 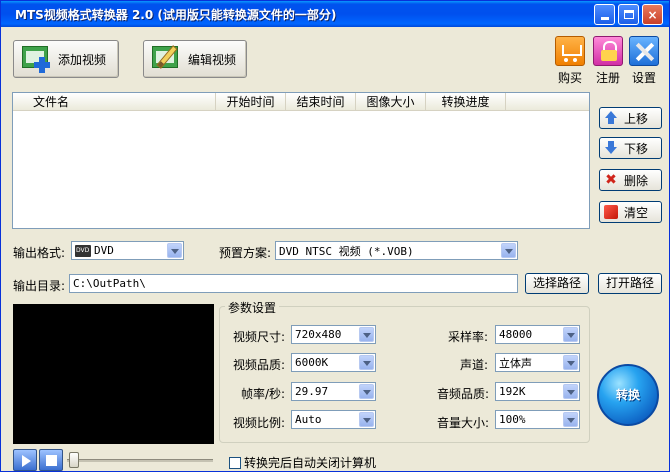 What do you see at coordinates (604, 14) in the screenshot?
I see `minimize-button` at bounding box center [604, 14].